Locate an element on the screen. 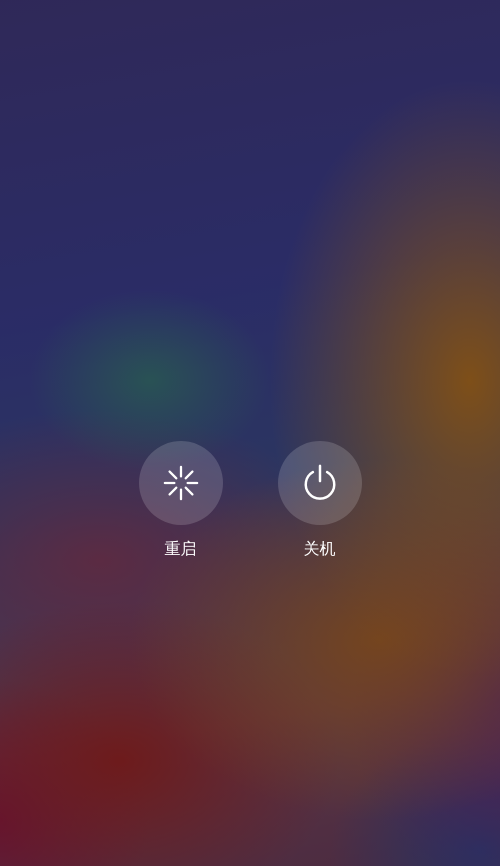  button-label: 重启 is located at coordinates (180, 549).